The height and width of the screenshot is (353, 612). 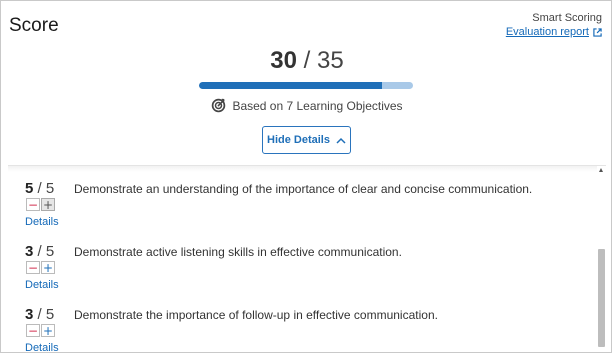 What do you see at coordinates (601, 170) in the screenshot?
I see `scroll-up-arrow-icon` at bounding box center [601, 170].